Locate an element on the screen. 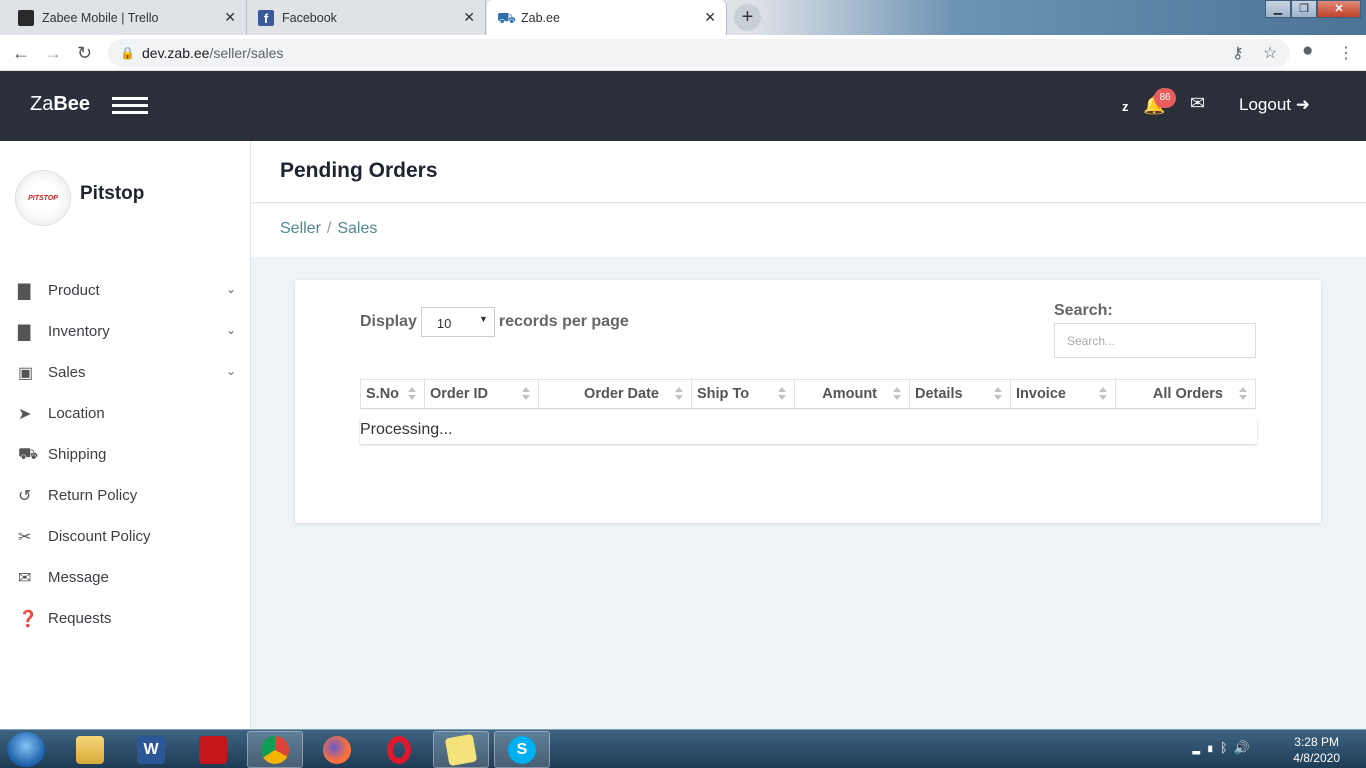 The height and width of the screenshot is (768, 1366). taskbar-chrome is located at coordinates (275, 749).